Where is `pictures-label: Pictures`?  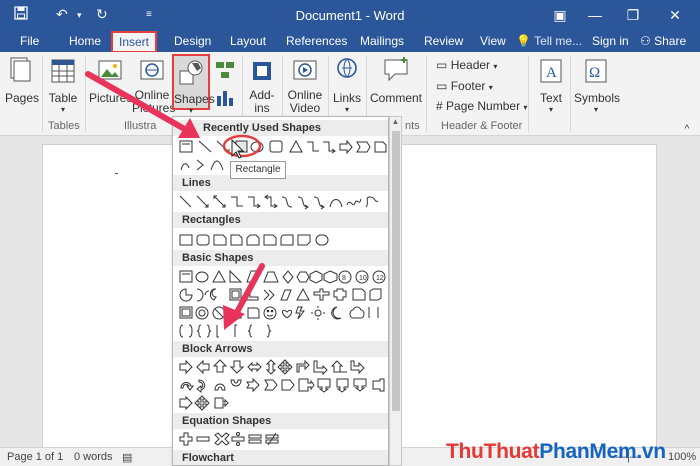 pictures-label: Pictures is located at coordinates (111, 98).